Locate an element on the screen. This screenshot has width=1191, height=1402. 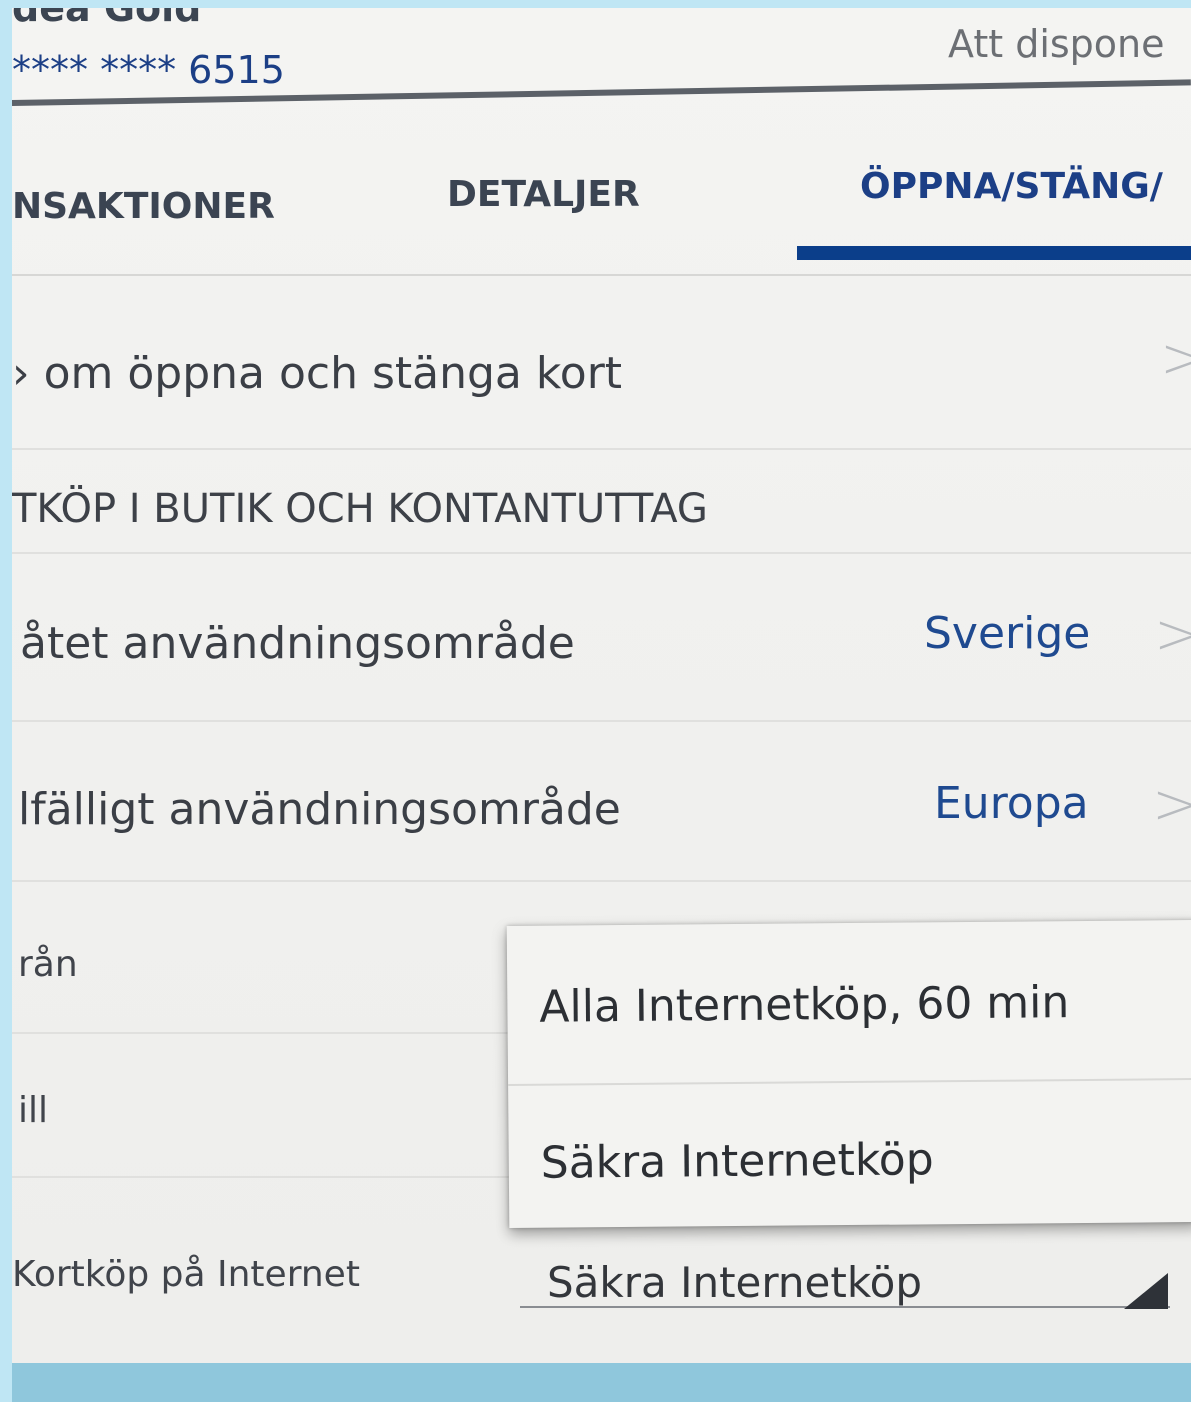
tab-open-close: ÖPPNA/STÄNG/ is located at coordinates (1011, 186).